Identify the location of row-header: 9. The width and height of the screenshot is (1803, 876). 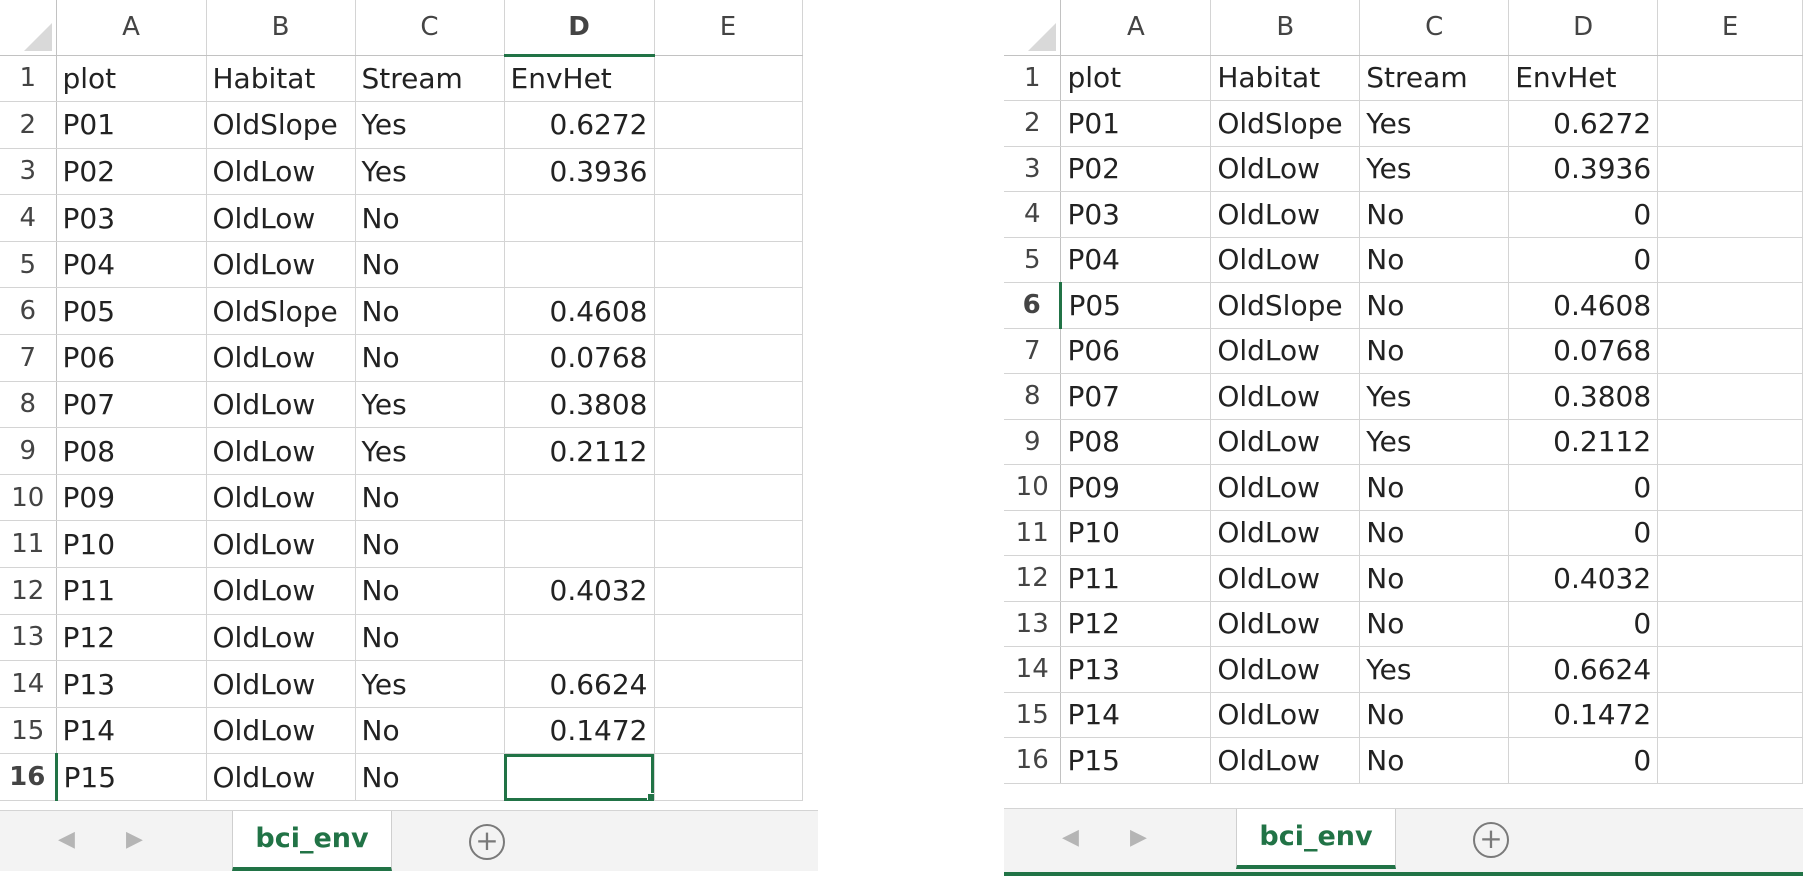
(28, 451).